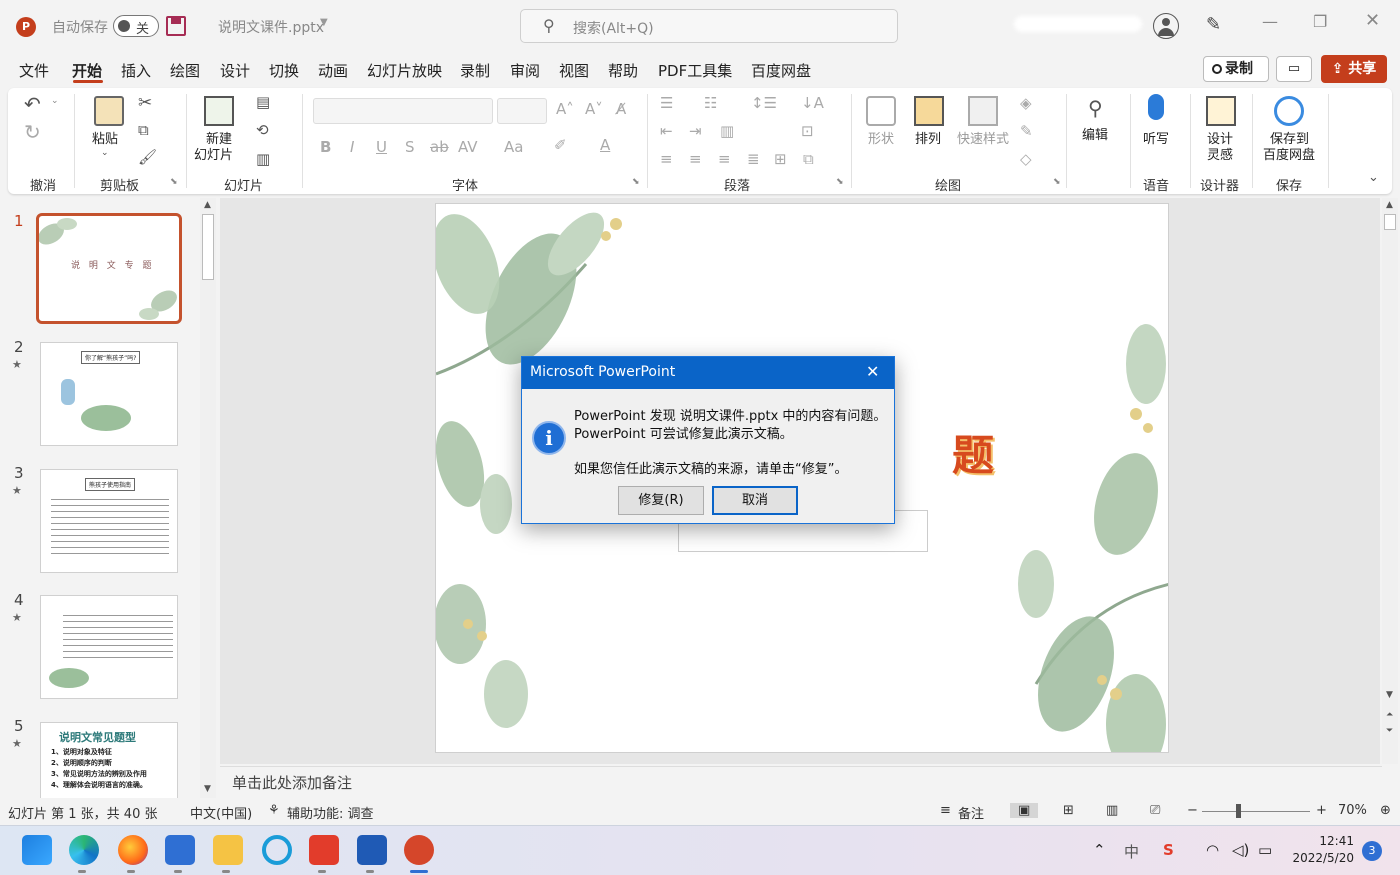 This screenshot has height=875, width=1400. I want to click on smartart-icon: ⧉, so click(808, 159).